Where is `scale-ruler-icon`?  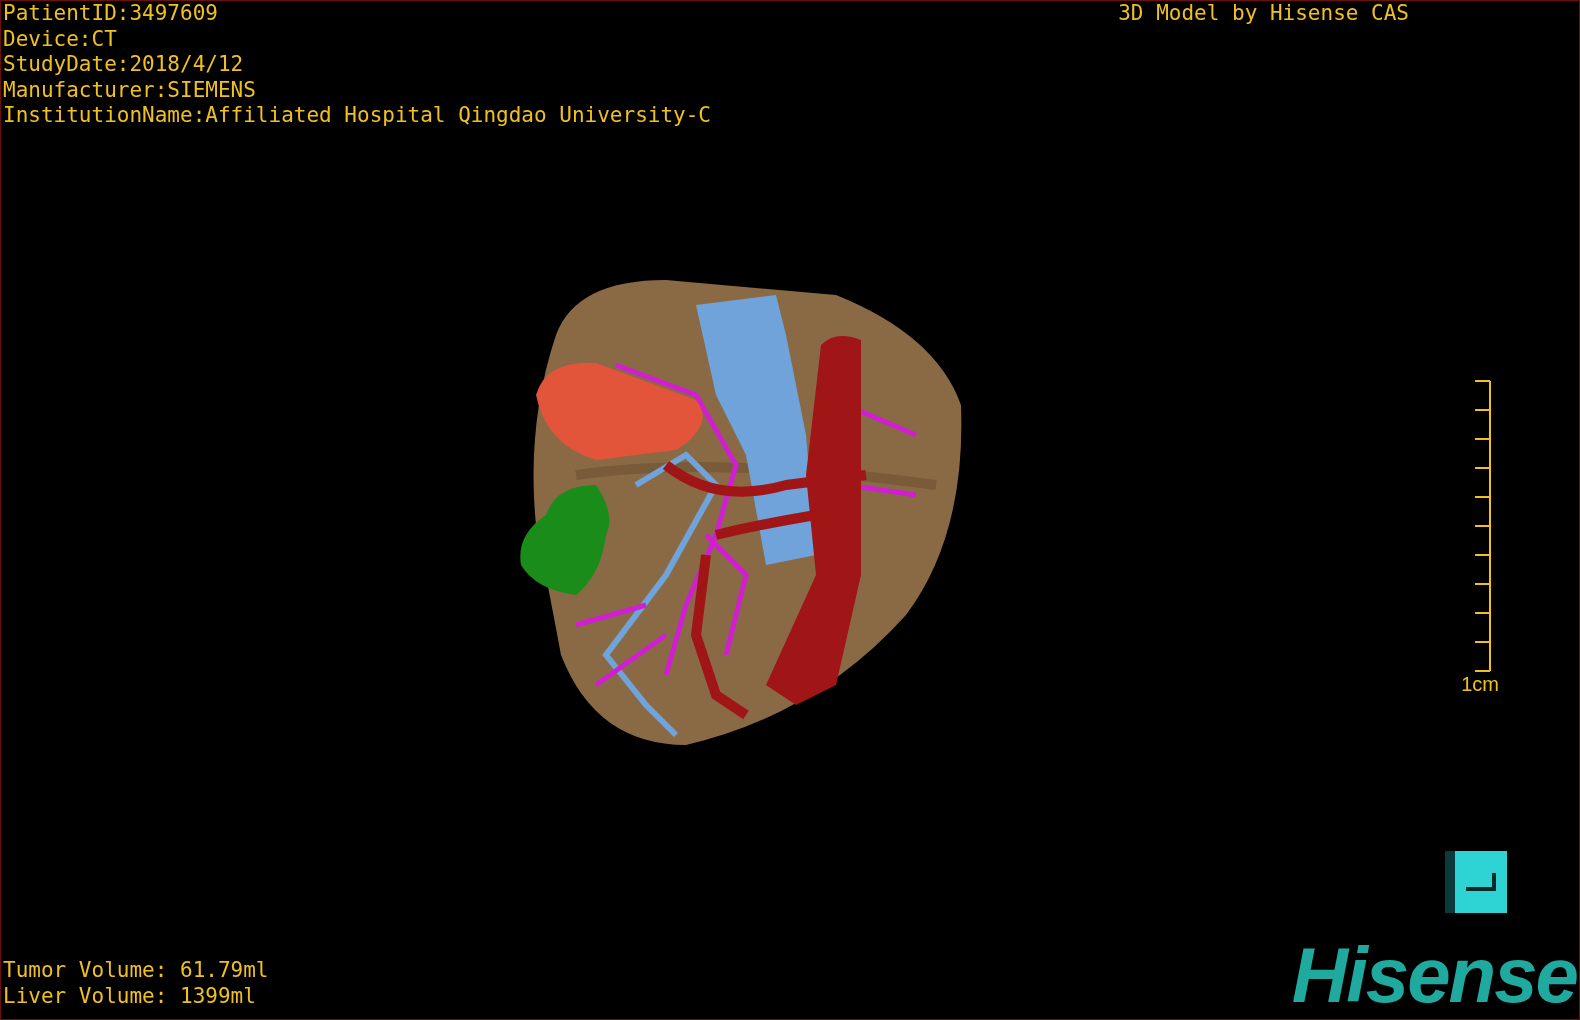 scale-ruler-icon is located at coordinates (1483, 526).